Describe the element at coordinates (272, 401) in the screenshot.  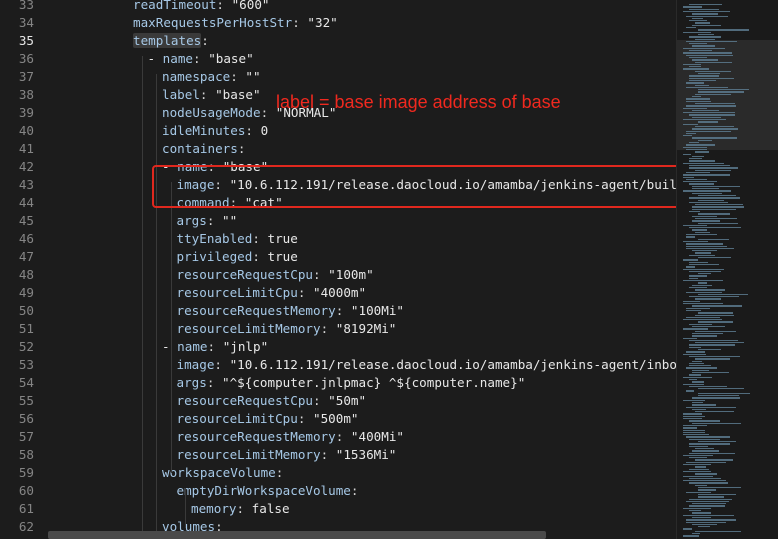
I see `code-line: resourceRequestCpu: "50m"` at that location.